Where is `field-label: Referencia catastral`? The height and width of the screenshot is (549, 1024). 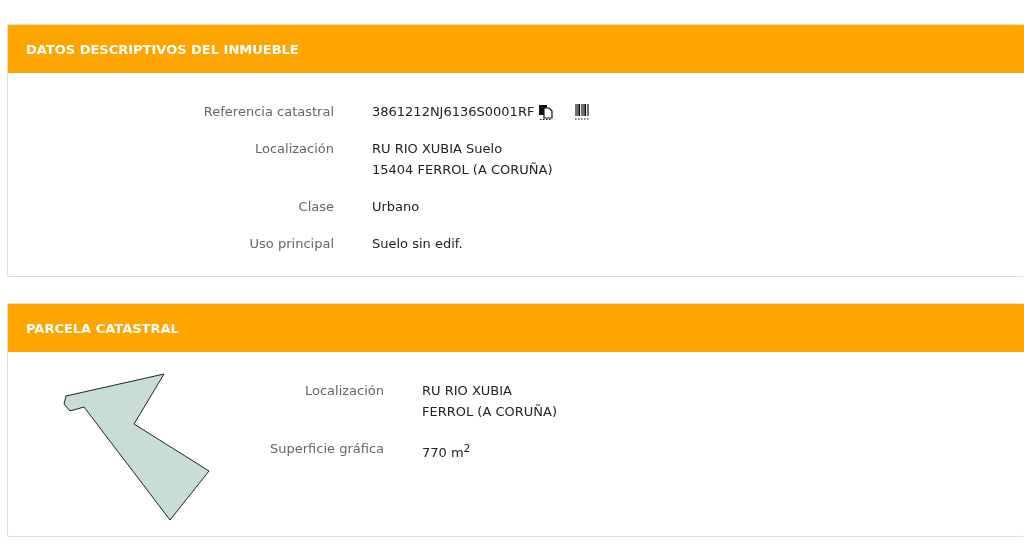 field-label: Referencia catastral is located at coordinates (268, 112).